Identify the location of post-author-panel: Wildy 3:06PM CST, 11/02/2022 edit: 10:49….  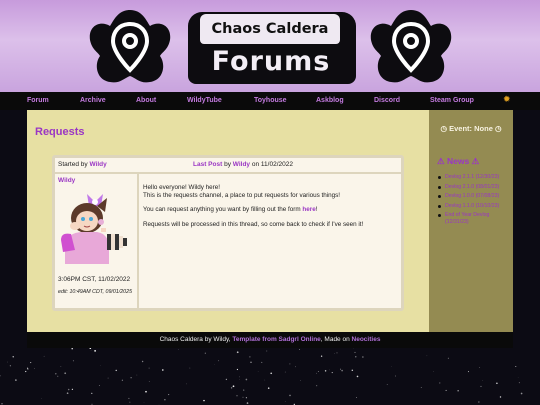
(96, 241).